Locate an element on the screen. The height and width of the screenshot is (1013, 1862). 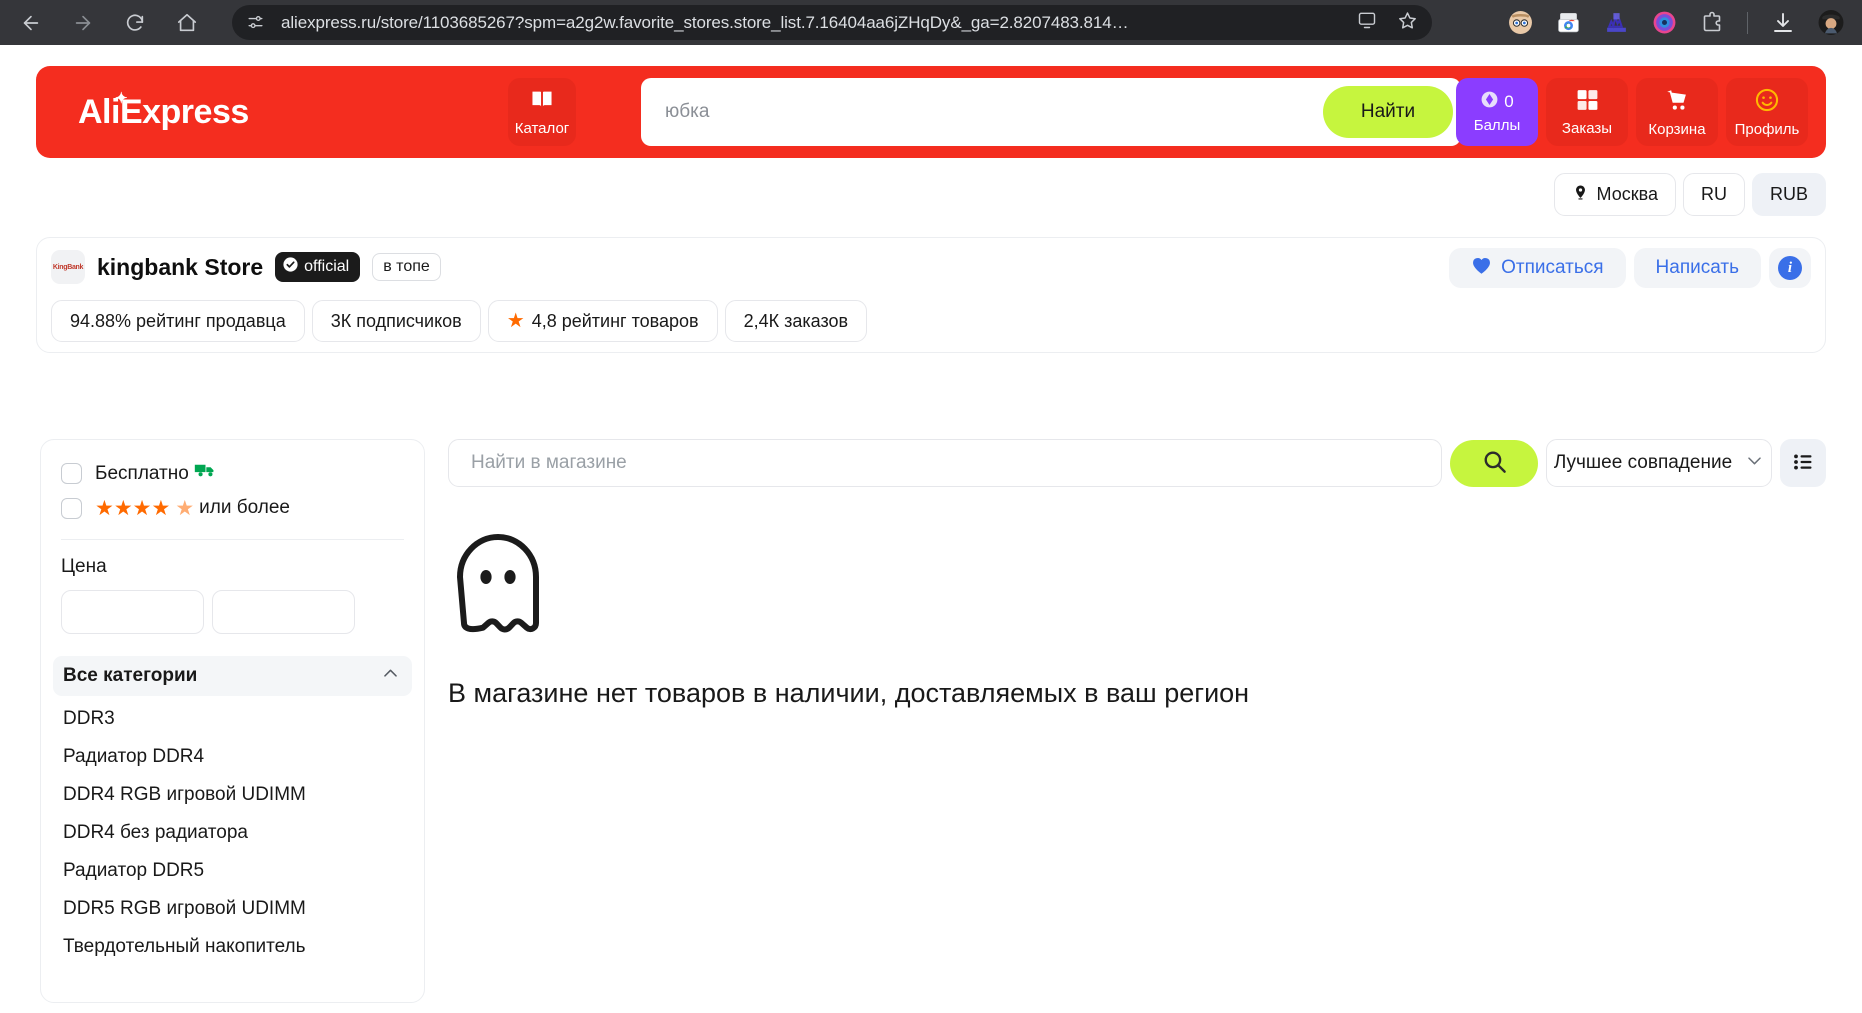
official-badge-label: official is located at coordinates (327, 266).